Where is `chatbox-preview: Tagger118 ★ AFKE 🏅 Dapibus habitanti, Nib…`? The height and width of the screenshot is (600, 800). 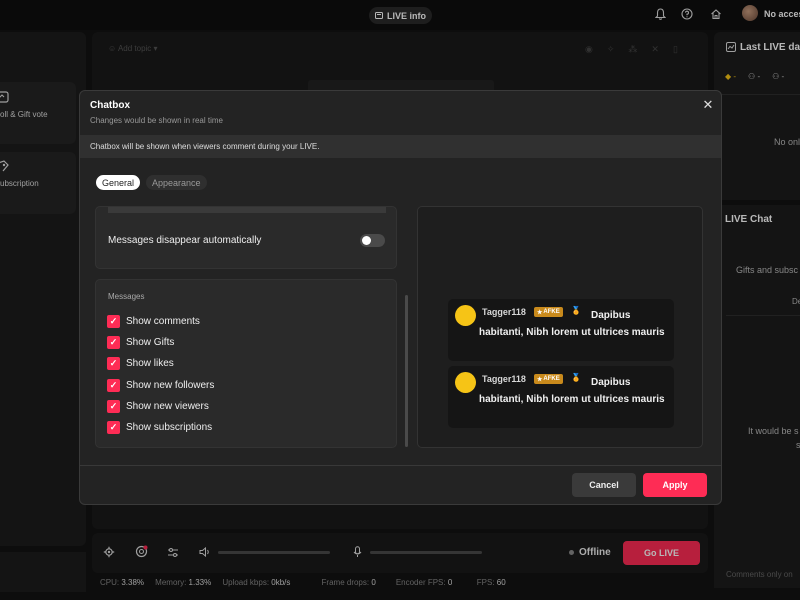 chatbox-preview: Tagger118 ★ AFKE 🏅 Dapibus habitanti, Nib… is located at coordinates (560, 327).